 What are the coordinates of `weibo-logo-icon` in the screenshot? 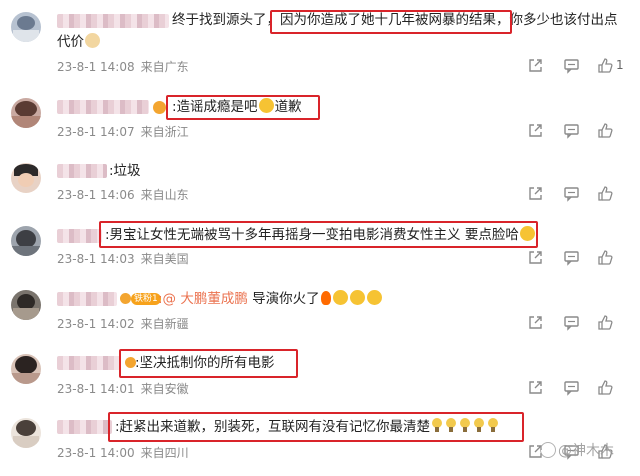 It's located at (548, 450).